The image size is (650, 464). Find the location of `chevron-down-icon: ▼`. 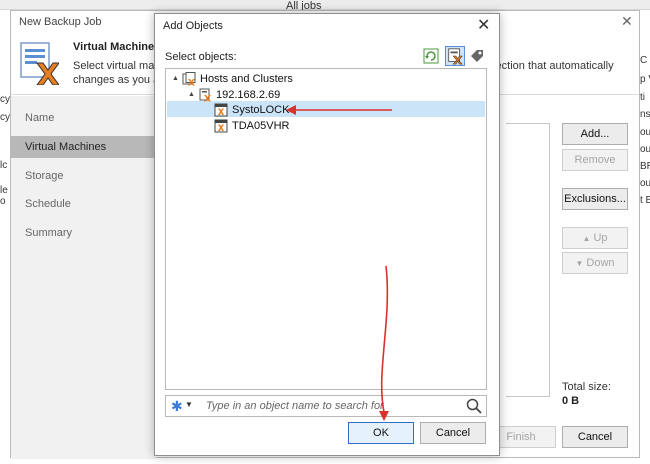

chevron-down-icon: ▼ is located at coordinates (189, 404).